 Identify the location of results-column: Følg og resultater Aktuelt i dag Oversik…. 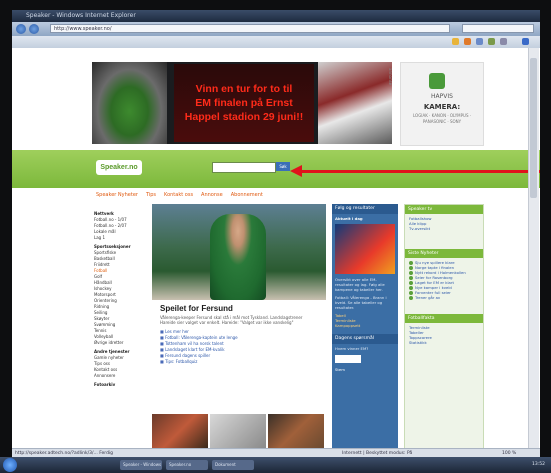
(365, 326).